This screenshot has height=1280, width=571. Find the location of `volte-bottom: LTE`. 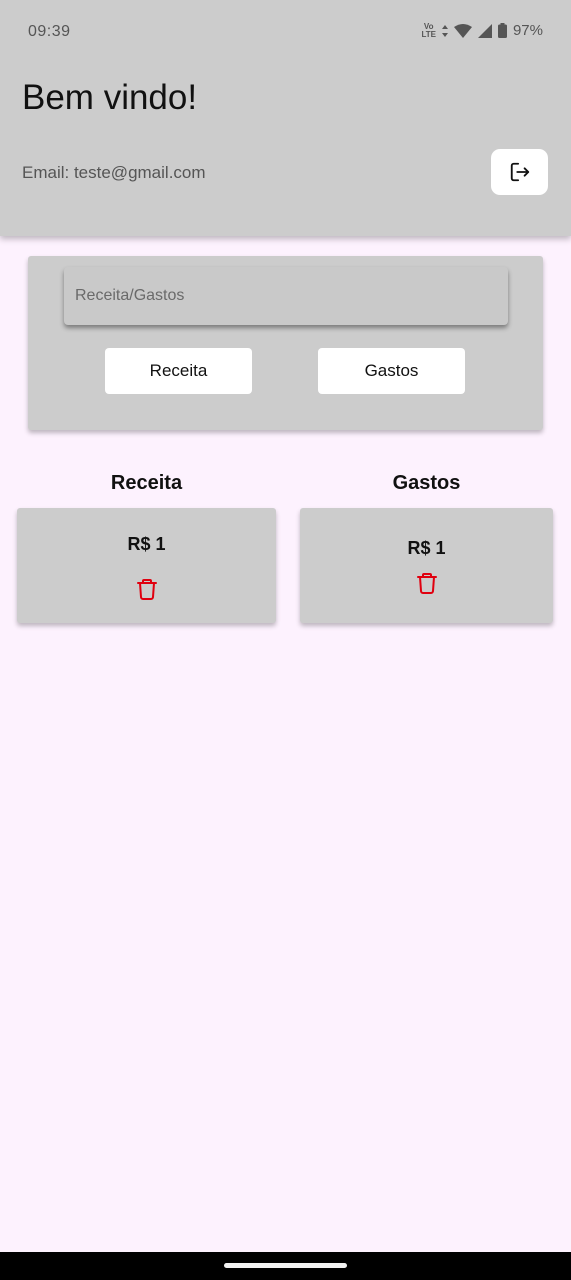

volte-bottom: LTE is located at coordinates (428, 34).